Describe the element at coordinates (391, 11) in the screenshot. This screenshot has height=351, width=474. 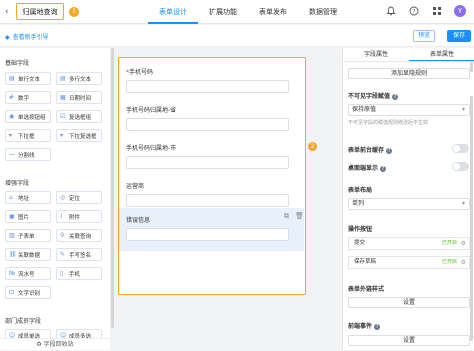
I see `bell-icon` at that location.